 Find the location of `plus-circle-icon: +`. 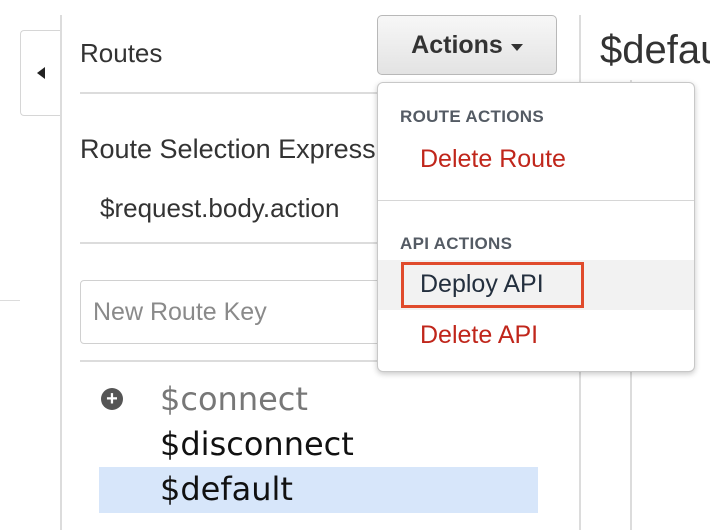

plus-circle-icon: + is located at coordinates (112, 399).